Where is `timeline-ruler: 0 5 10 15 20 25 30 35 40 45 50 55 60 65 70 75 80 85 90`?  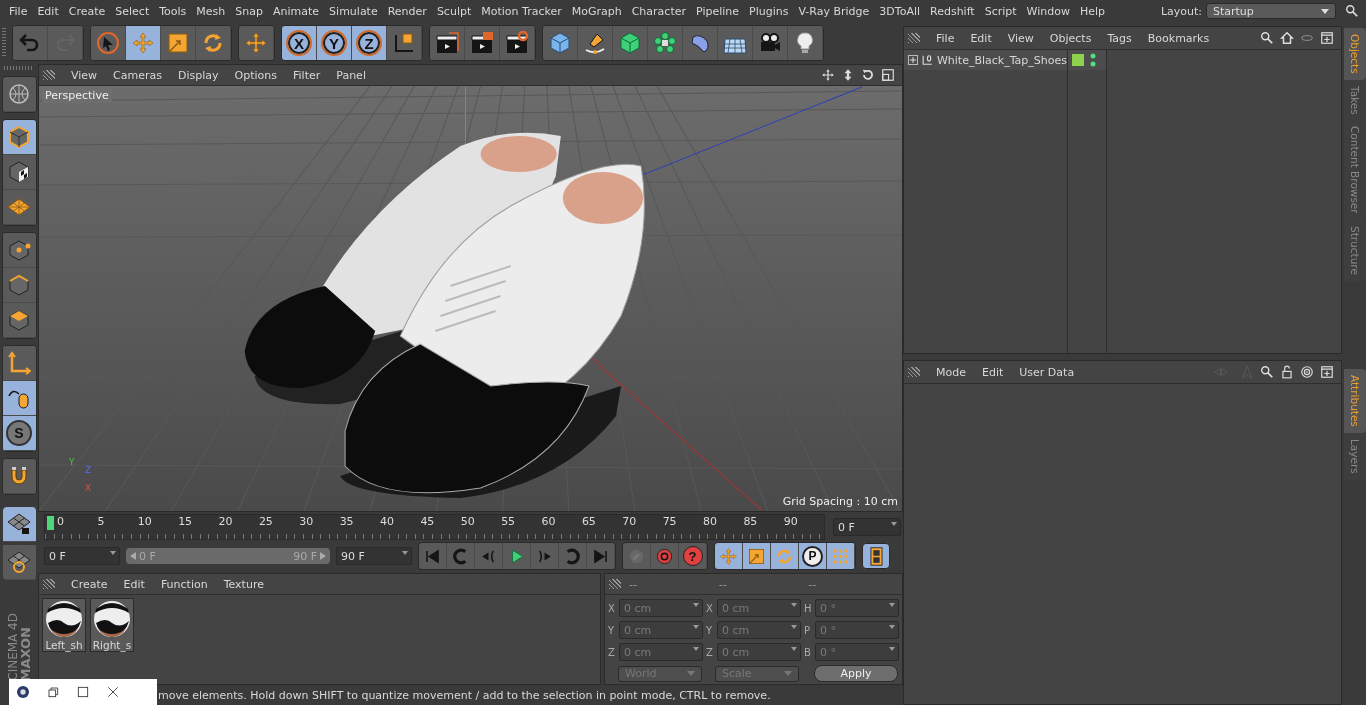 timeline-ruler: 0 5 10 15 20 25 30 35 40 45 50 55 60 65 70 75 80 85 90 is located at coordinates (434, 527).